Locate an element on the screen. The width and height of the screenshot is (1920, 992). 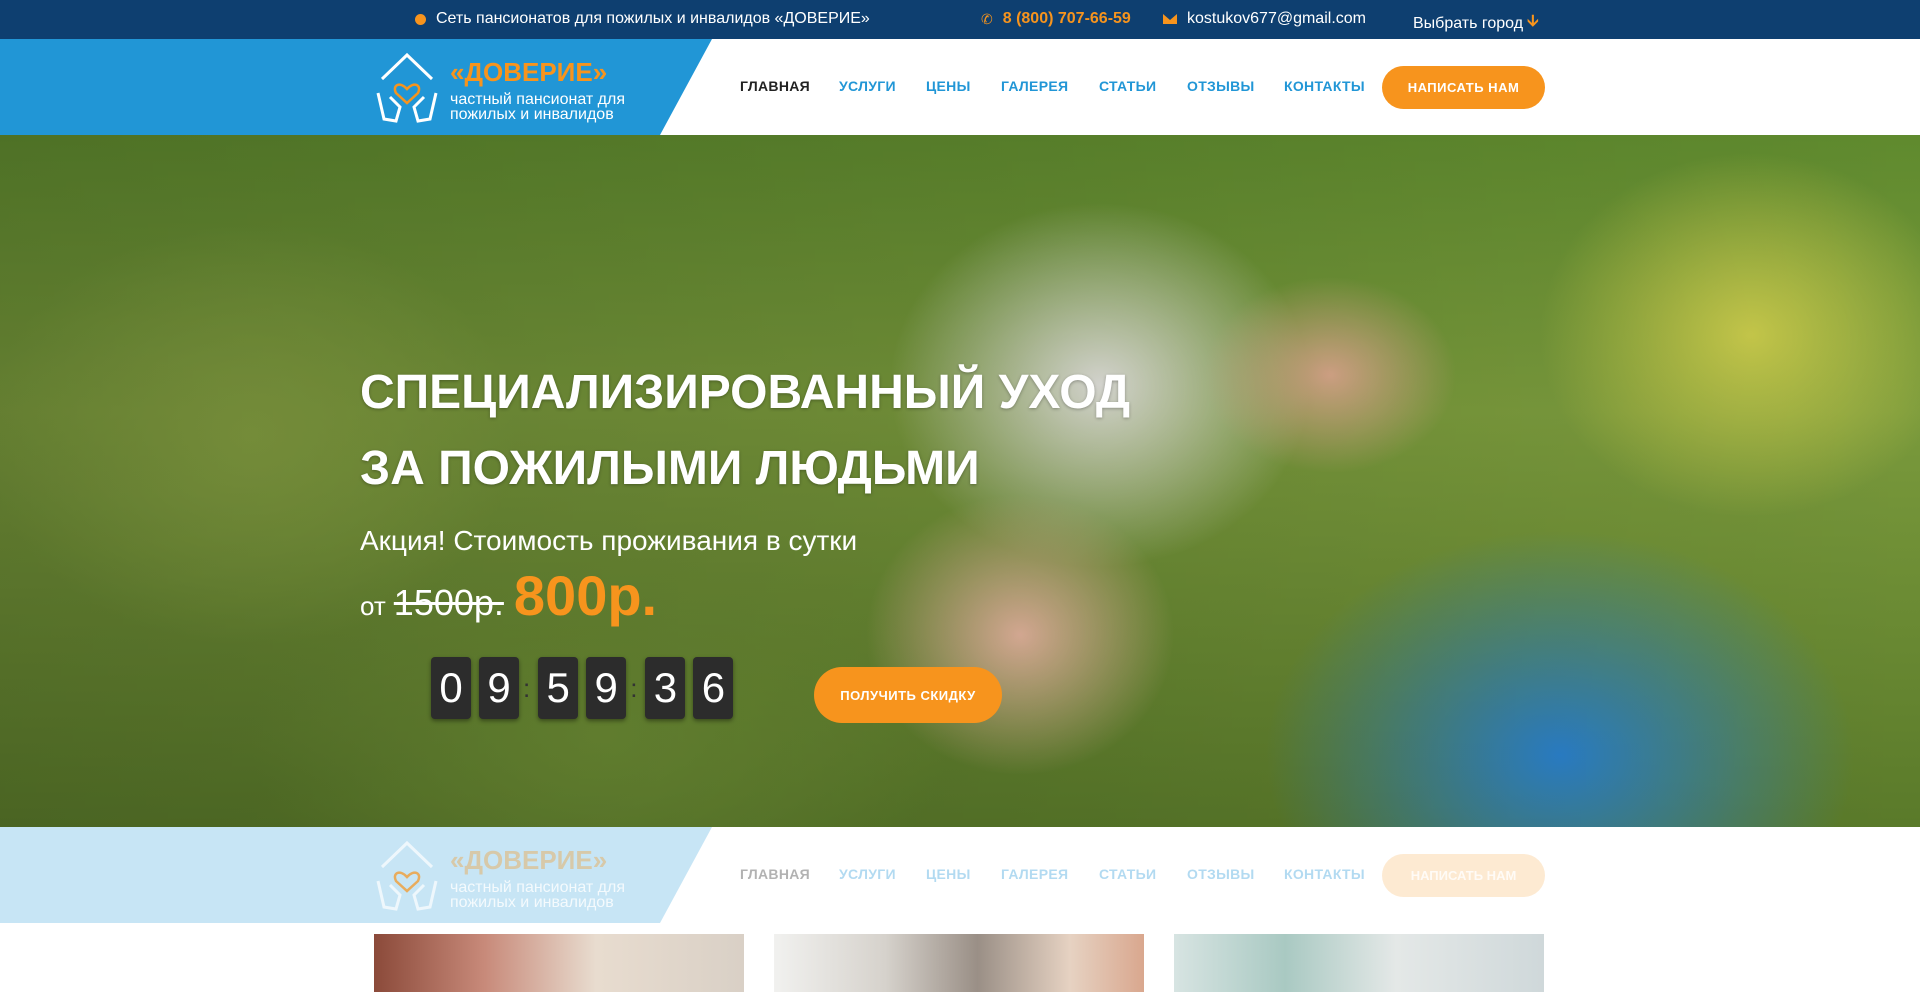
hero-title-line1: СПЕЦИАЛИЗИРОВАННЫЙ УХОД is located at coordinates (745, 392).